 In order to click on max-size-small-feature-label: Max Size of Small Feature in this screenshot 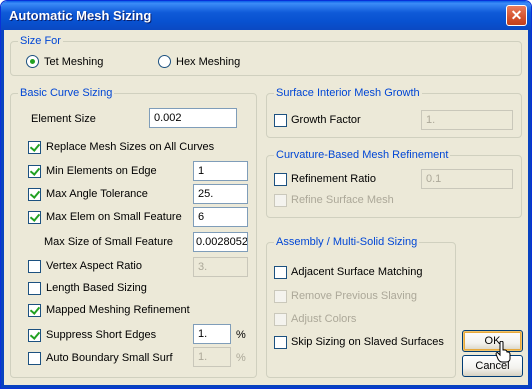, I will do `click(108, 242)`.